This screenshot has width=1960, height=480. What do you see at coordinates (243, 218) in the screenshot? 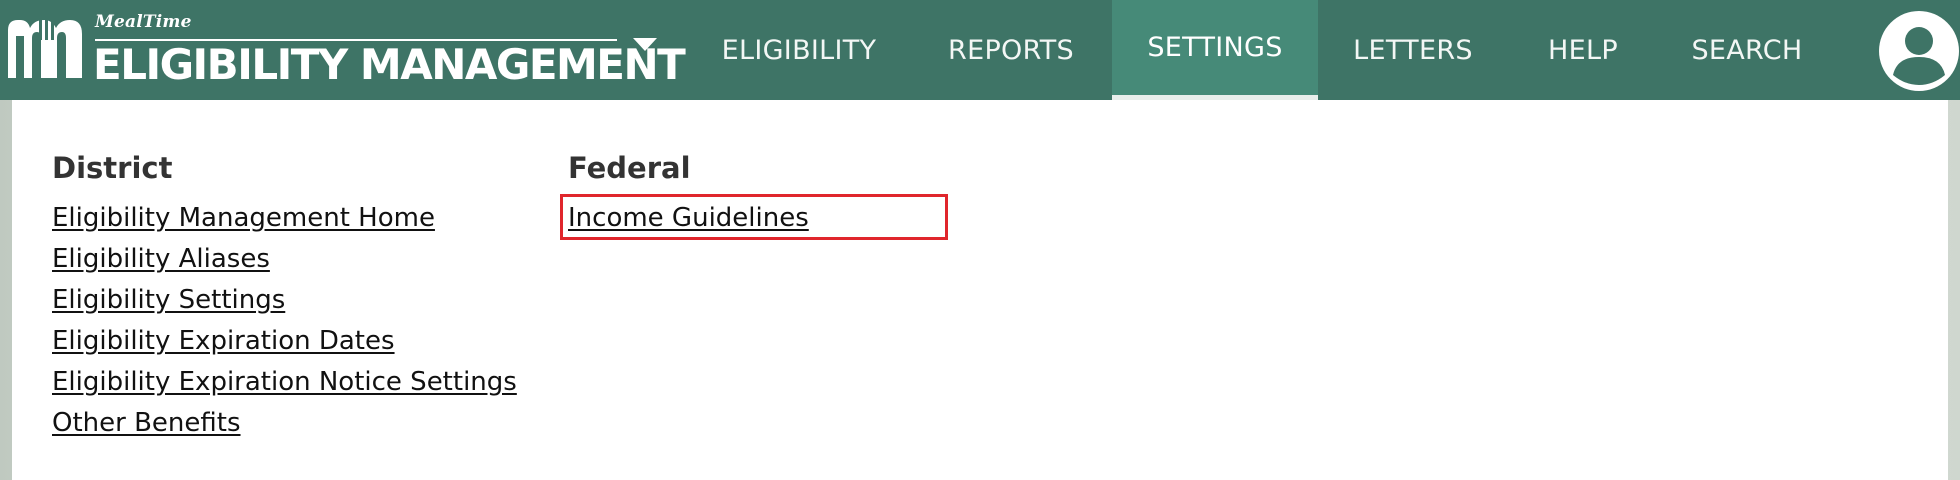
I see `link-eligibility-management-home: Eligibility Management Home` at bounding box center [243, 218].